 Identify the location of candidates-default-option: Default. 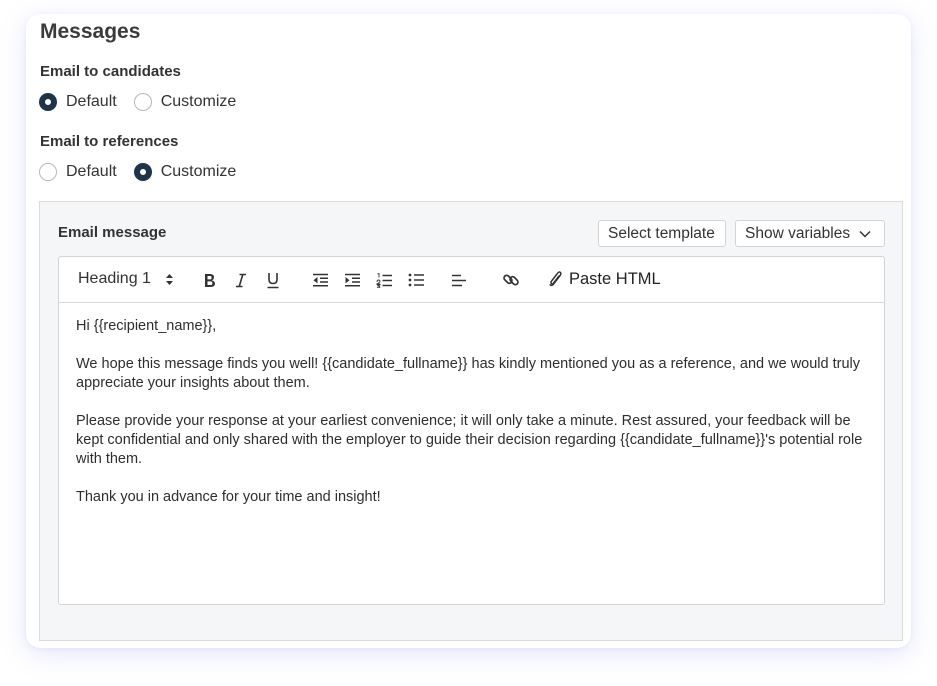
(78, 102).